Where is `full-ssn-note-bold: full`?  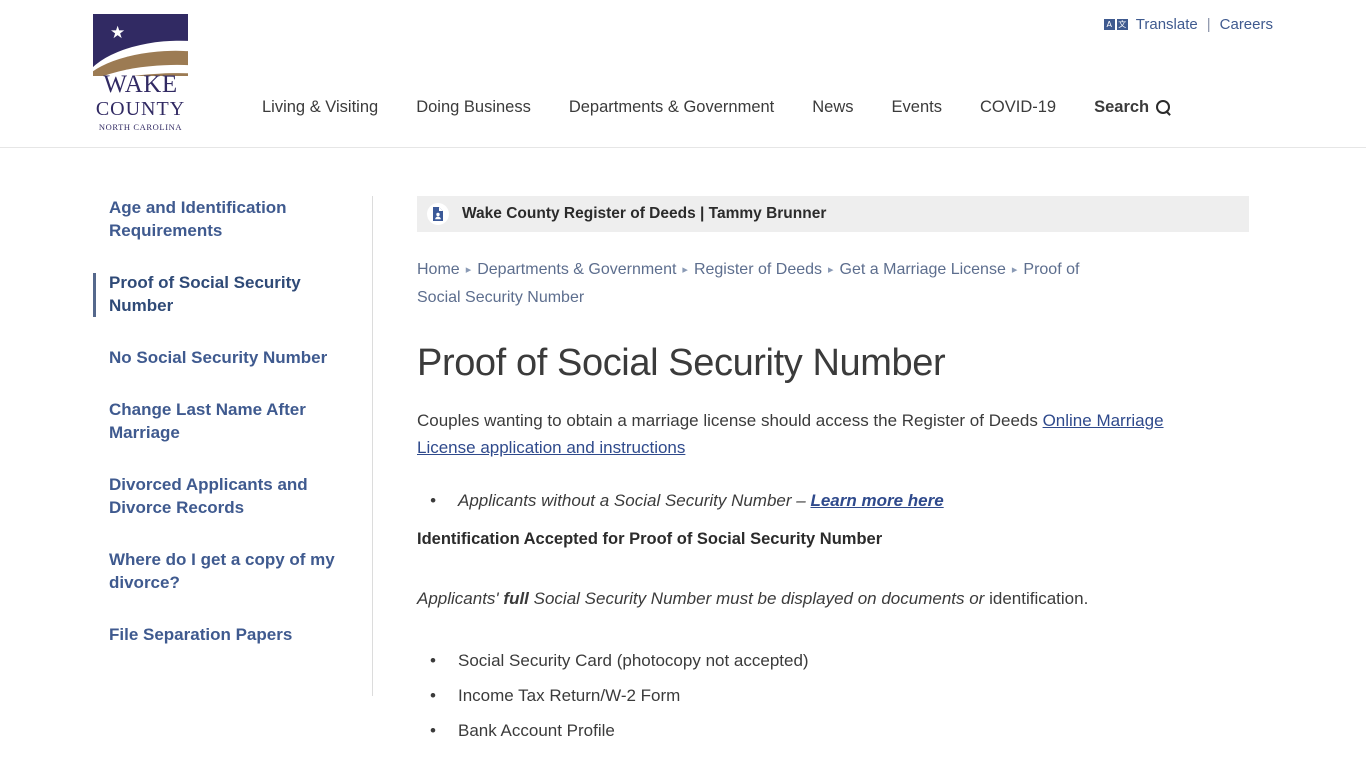 full-ssn-note-bold: full is located at coordinates (516, 598).